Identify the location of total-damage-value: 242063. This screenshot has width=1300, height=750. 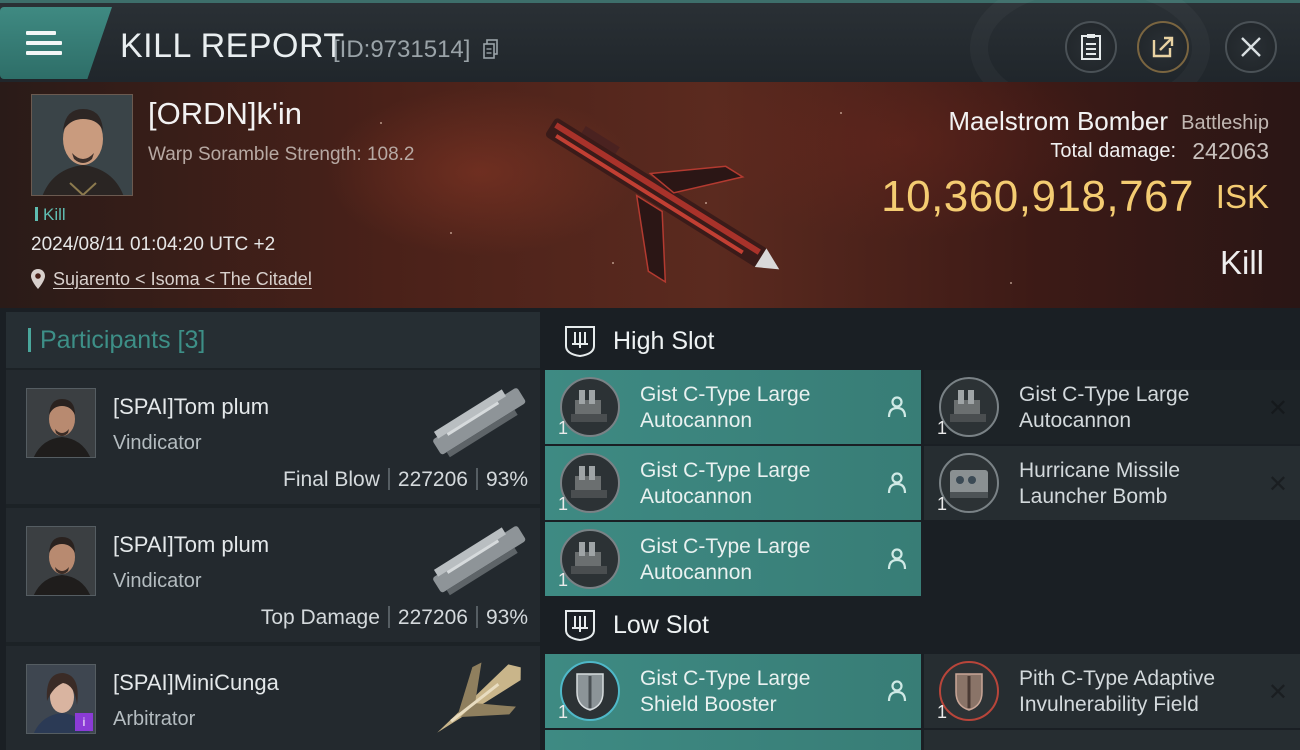
(1230, 151).